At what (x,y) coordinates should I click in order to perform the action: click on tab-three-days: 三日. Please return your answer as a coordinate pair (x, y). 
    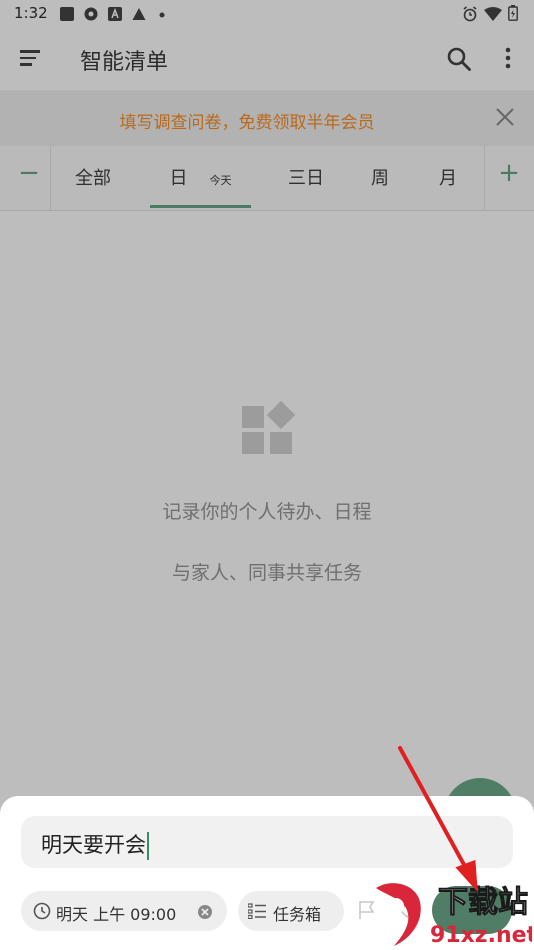
    Looking at the image, I should click on (306, 177).